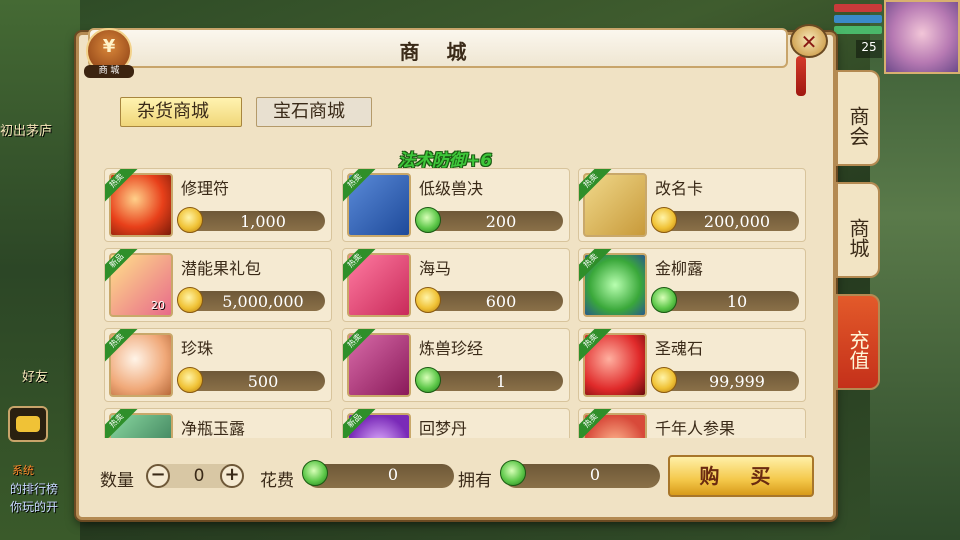 Image resolution: width=960 pixels, height=540 pixels. Describe the element at coordinates (263, 381) in the screenshot. I see `item-price: 500` at that location.